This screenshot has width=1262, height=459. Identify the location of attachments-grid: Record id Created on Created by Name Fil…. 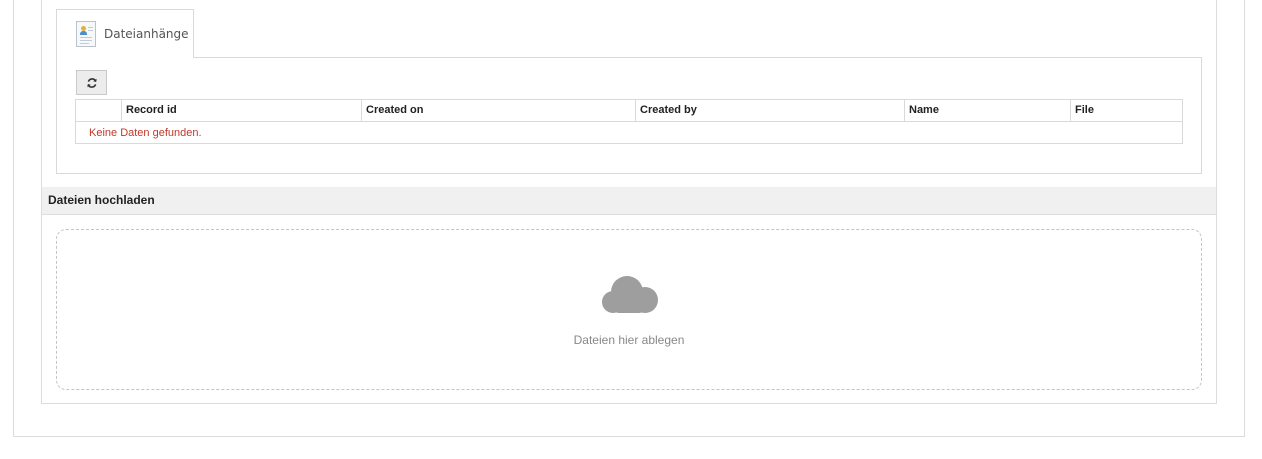
(629, 121).